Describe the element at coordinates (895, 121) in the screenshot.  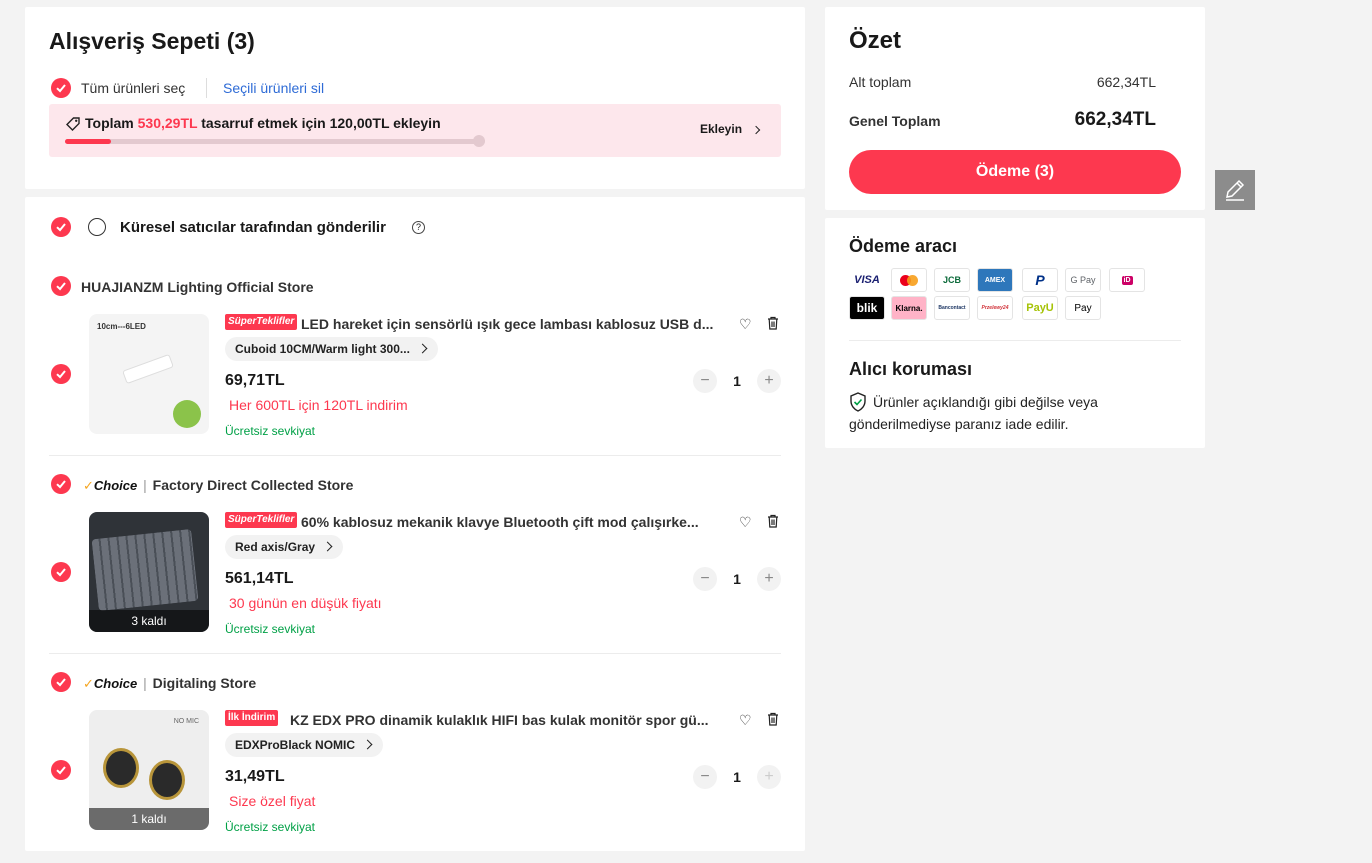
I see `total-label: Genel Toplam` at that location.